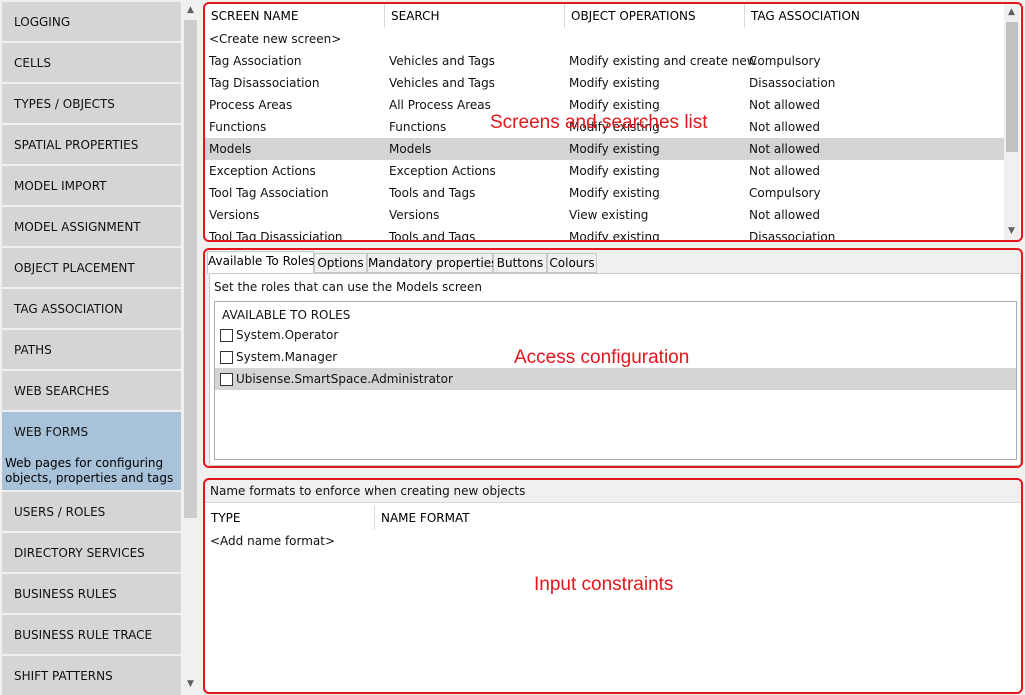 This screenshot has width=1025, height=695. I want to click on cell-search: Versions, so click(414, 215).